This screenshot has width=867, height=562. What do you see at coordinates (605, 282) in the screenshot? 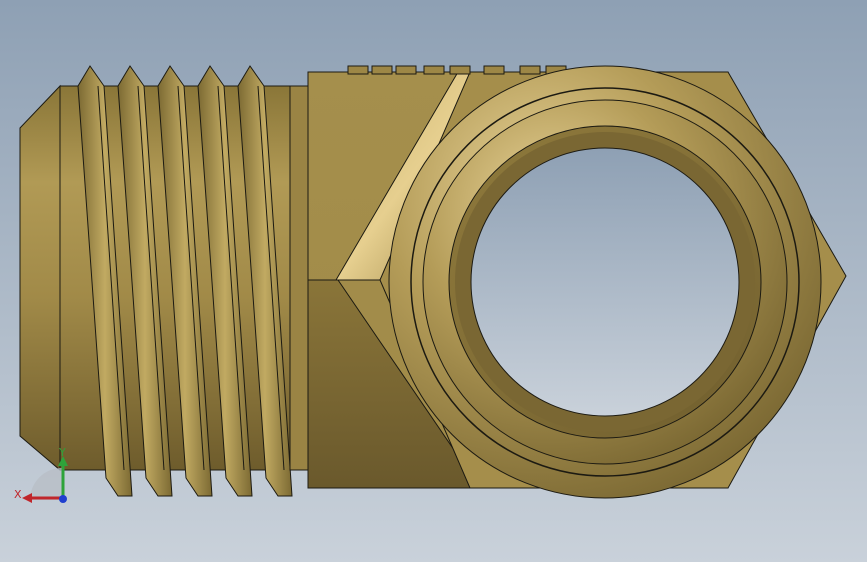
I see `port-hole` at bounding box center [605, 282].